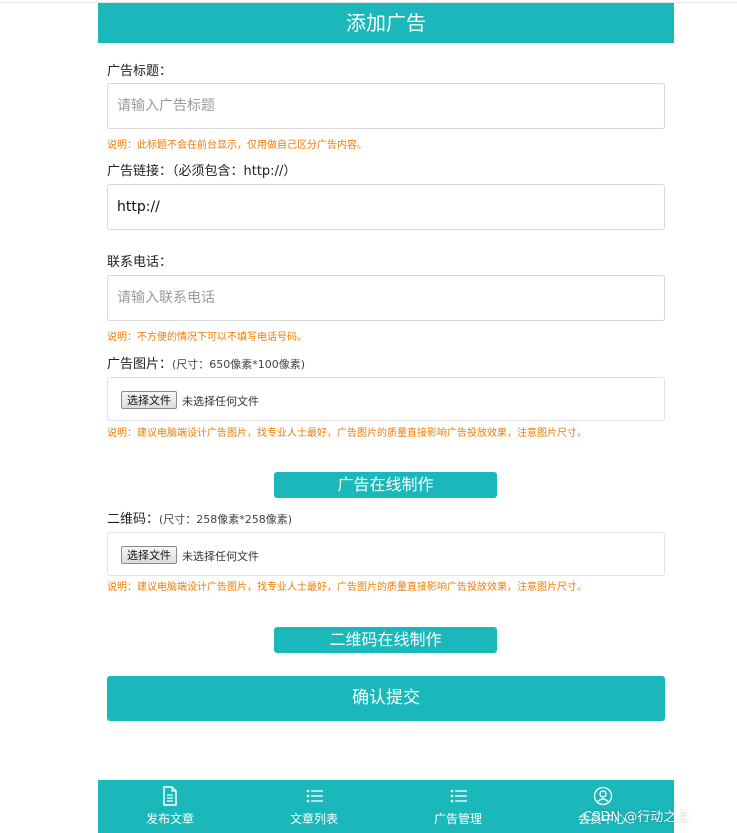 The width and height of the screenshot is (737, 833). What do you see at coordinates (239, 364) in the screenshot?
I see `ad-image-size-hint: (尺寸：650像素*100像素)` at bounding box center [239, 364].